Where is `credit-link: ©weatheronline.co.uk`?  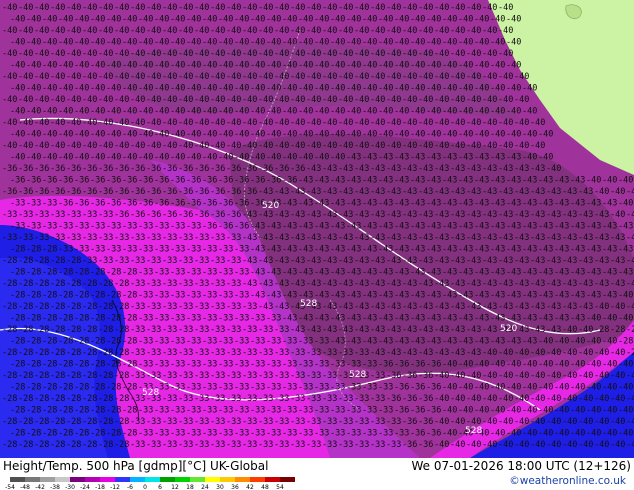 credit-link: ©weatheronline.co.uk is located at coordinates (567, 481).